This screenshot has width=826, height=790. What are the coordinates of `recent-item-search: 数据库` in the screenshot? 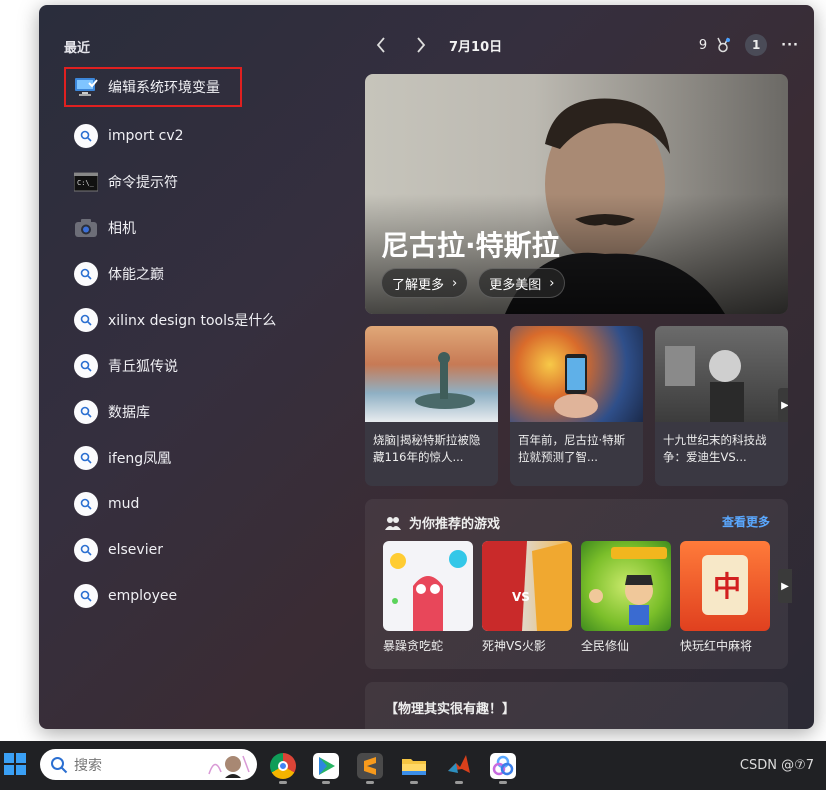 It's located at (209, 412).